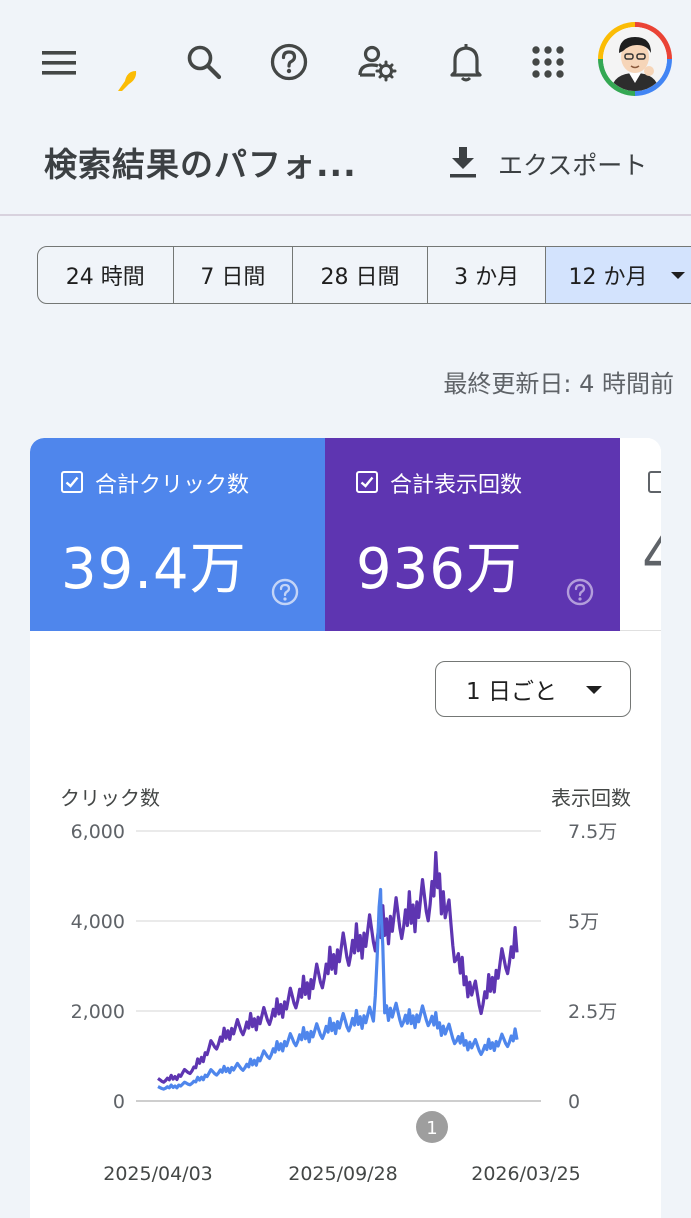 This screenshot has width=691, height=1218. Describe the element at coordinates (98, 922) in the screenshot. I see `left-tick-label: 4,000` at that location.